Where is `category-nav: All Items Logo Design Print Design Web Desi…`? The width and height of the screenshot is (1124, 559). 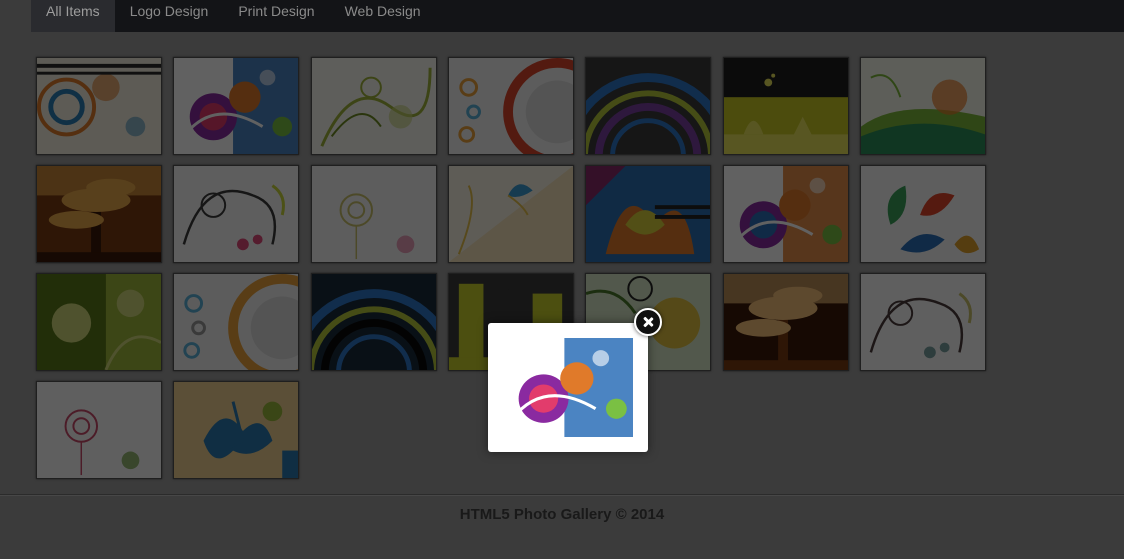 category-nav: All Items Logo Design Print Design Web Desi… is located at coordinates (577, 16).